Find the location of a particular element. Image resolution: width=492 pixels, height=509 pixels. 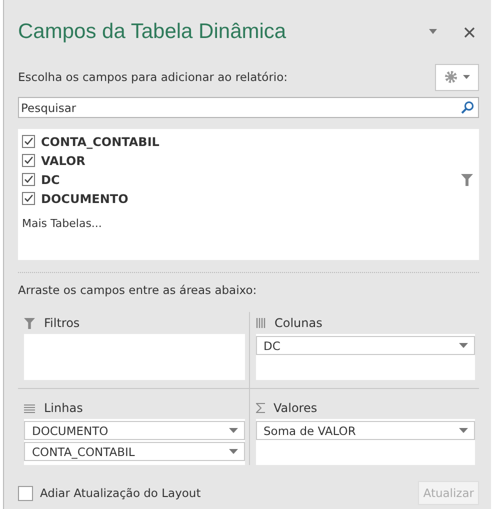

drop-area: DOCUMENTO CONTA_CONTABIL is located at coordinates (134, 442).